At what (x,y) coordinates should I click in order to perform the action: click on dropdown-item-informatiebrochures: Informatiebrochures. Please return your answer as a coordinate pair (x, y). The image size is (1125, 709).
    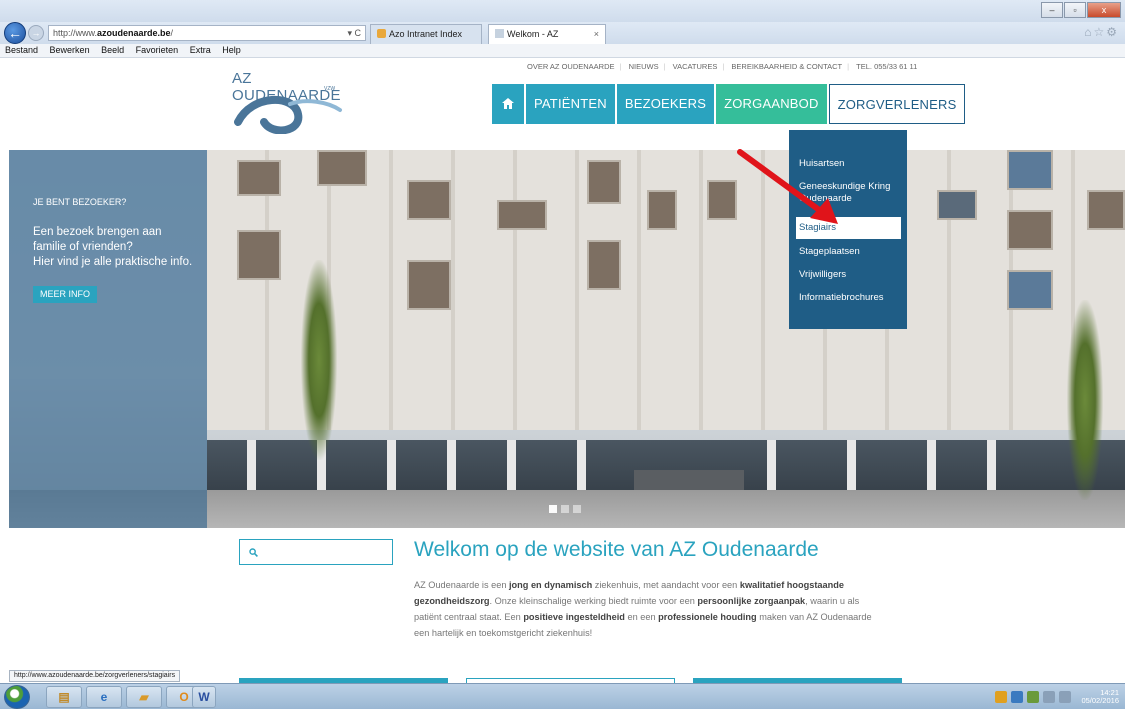
    Looking at the image, I should click on (848, 298).